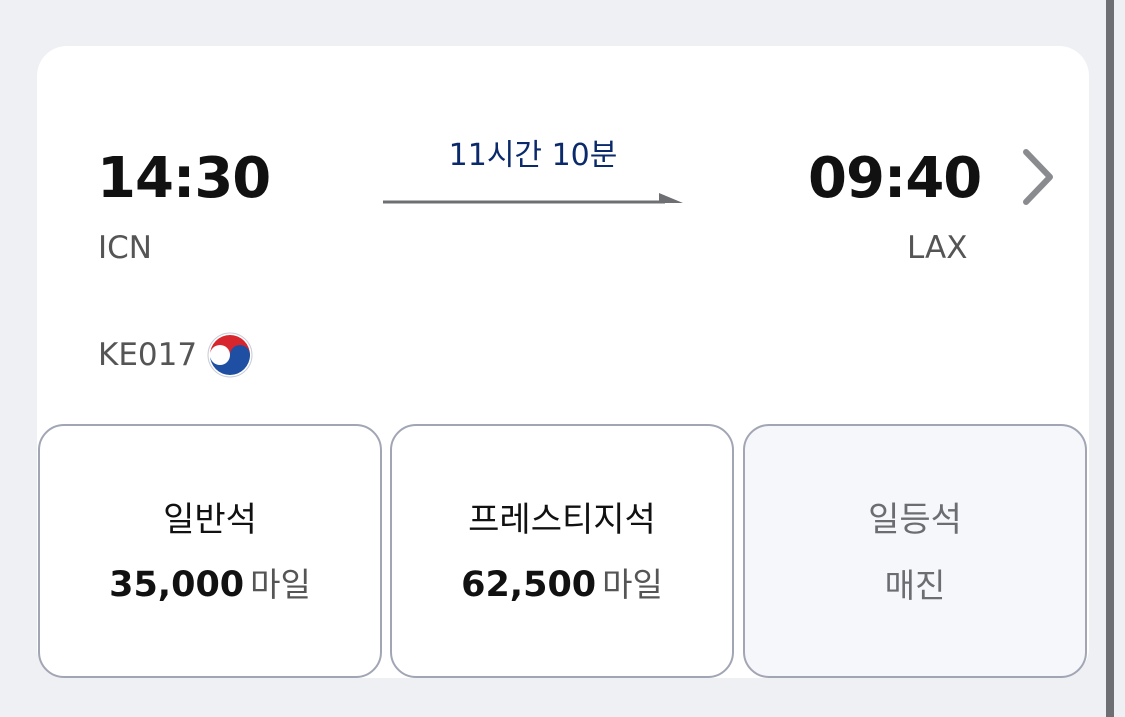 The height and width of the screenshot is (717, 1125). Describe the element at coordinates (895, 178) in the screenshot. I see `arrival-time: 09:40` at that location.